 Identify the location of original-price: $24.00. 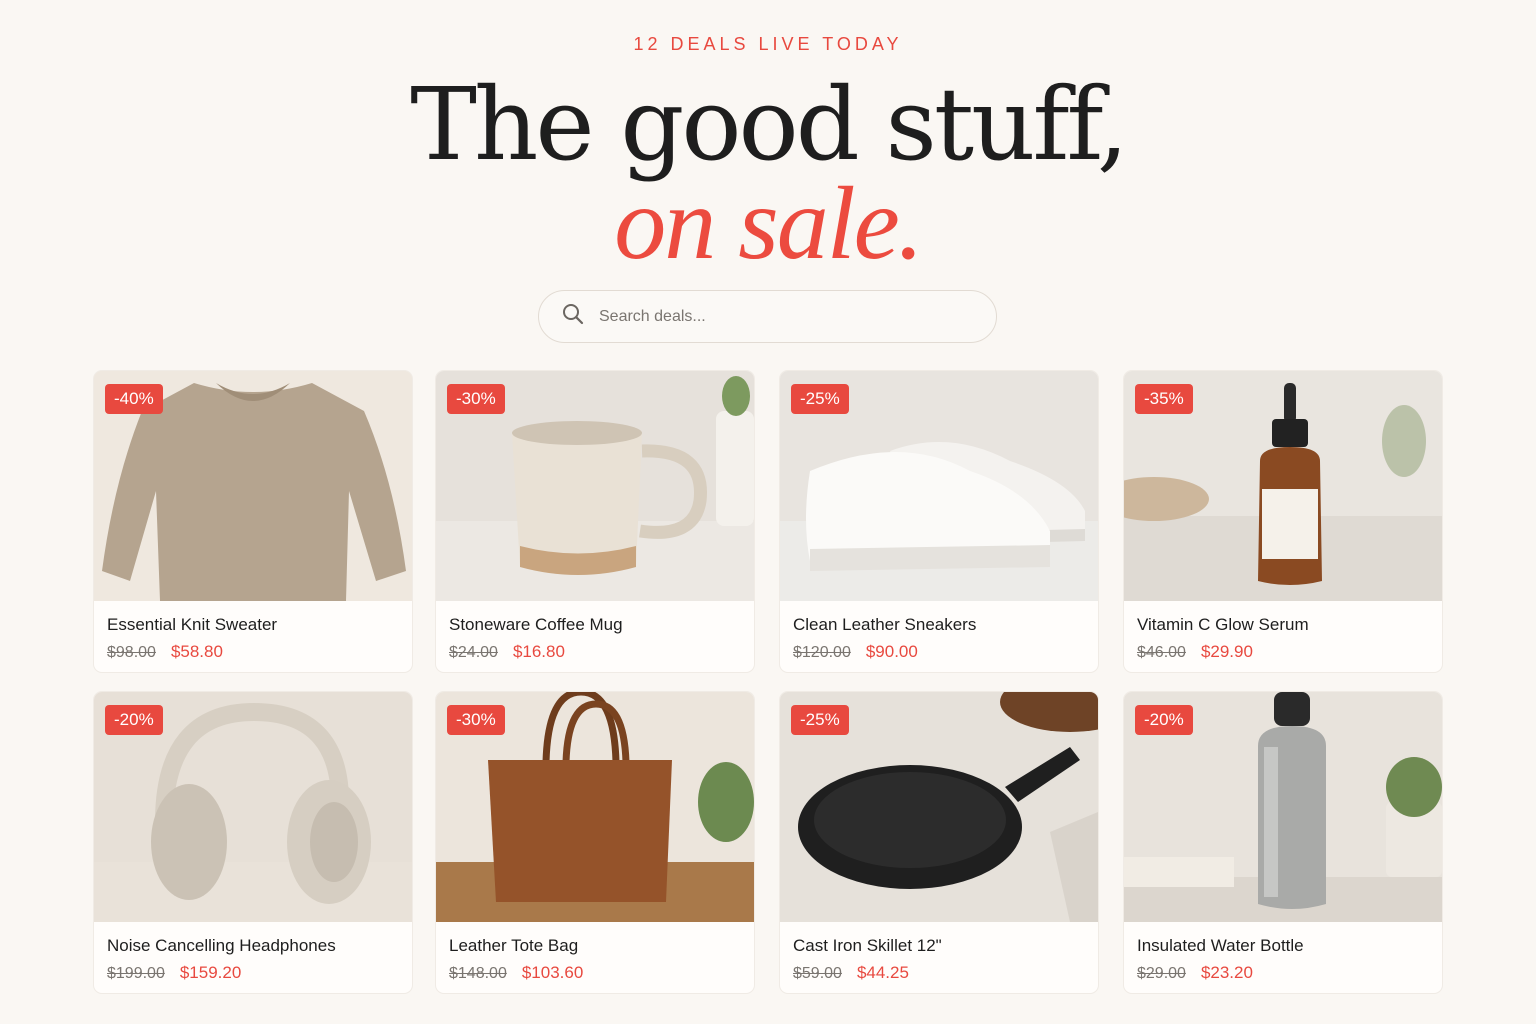
(473, 652).